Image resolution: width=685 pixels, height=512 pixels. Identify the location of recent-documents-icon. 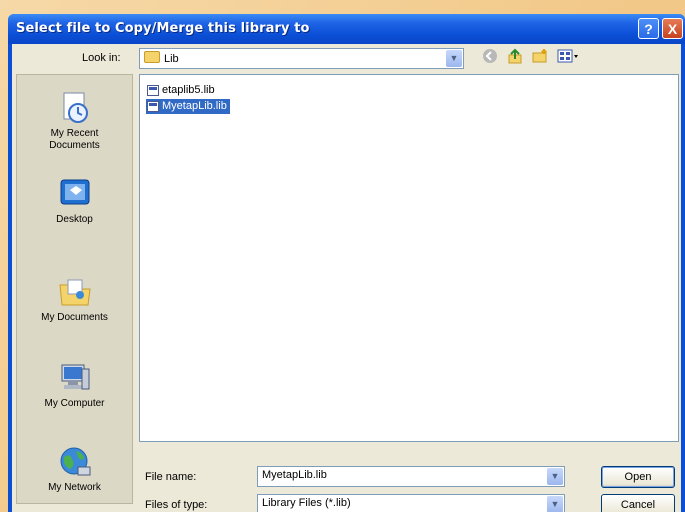
(75, 108).